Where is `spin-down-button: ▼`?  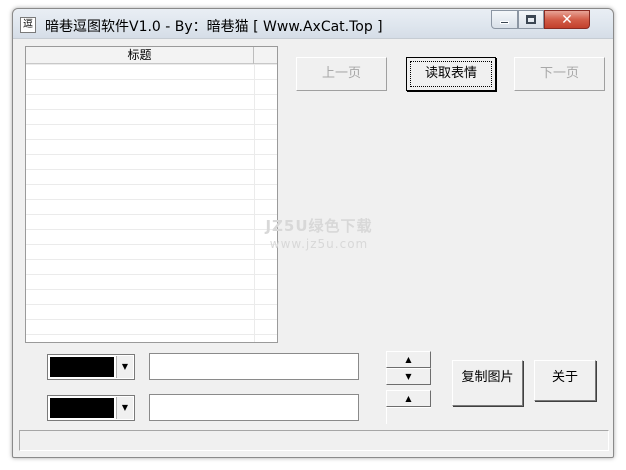
spin-down-button: ▼ is located at coordinates (408, 376).